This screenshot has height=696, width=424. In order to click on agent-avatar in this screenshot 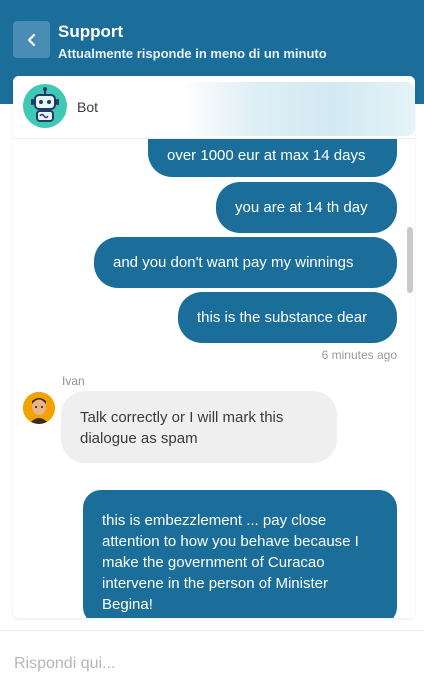, I will do `click(39, 408)`.